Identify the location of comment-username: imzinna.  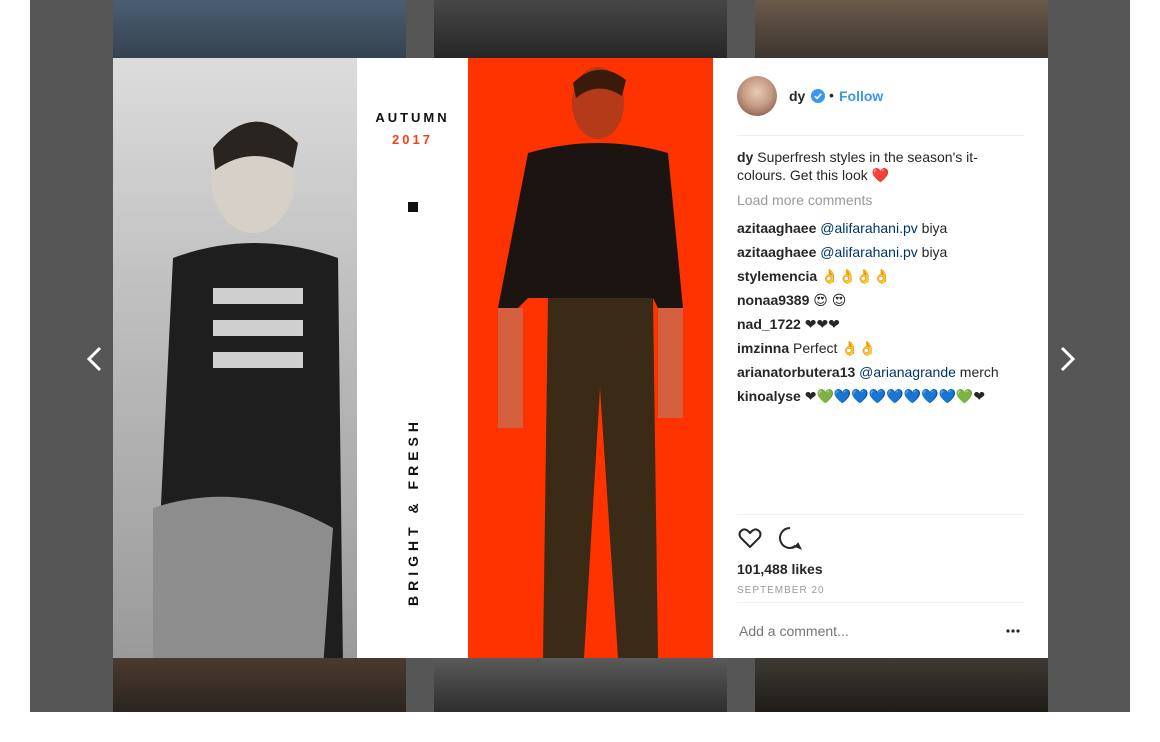
(763, 348).